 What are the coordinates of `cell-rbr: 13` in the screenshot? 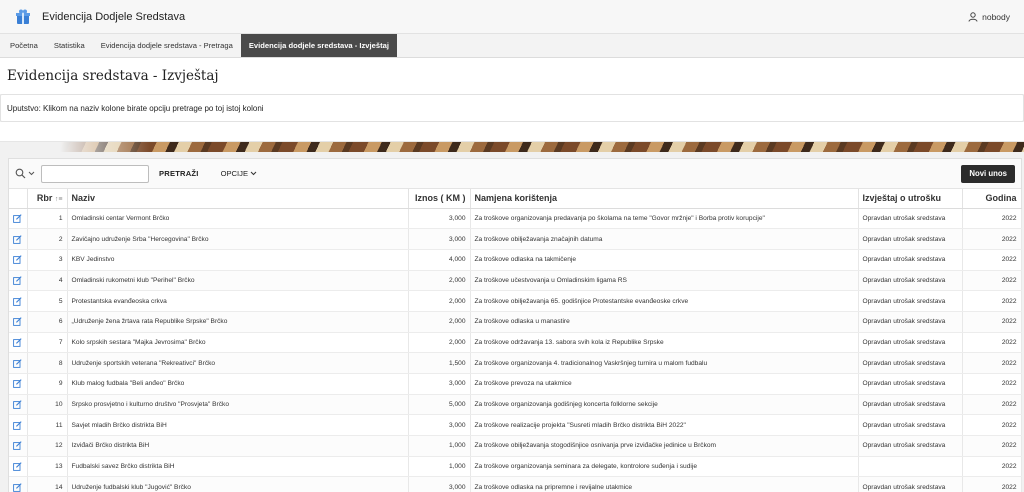 It's located at (47, 467).